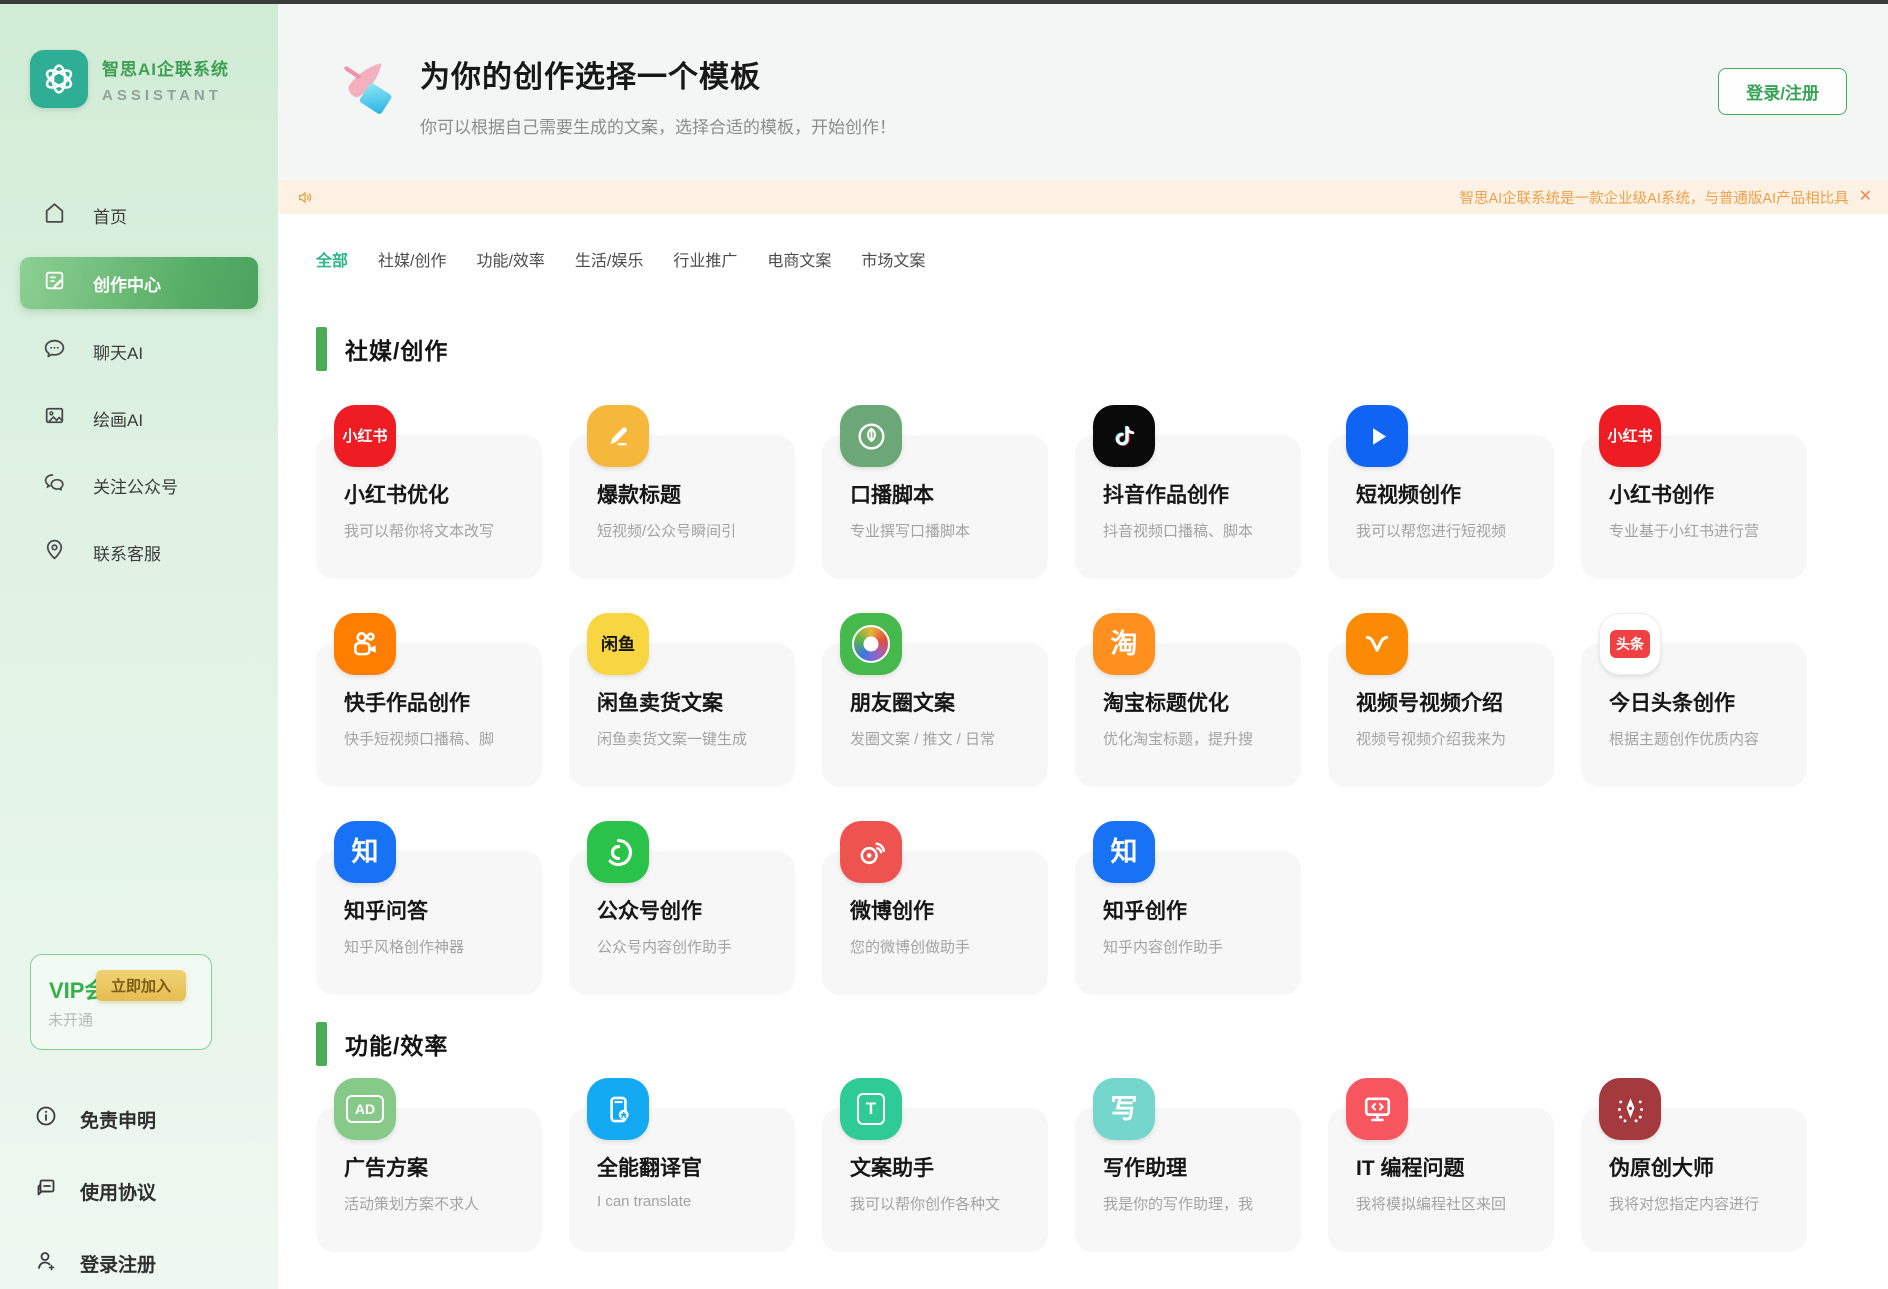 This screenshot has width=1888, height=1289. I want to click on card-desc: 快手短视频口播稿、脚, so click(419, 739).